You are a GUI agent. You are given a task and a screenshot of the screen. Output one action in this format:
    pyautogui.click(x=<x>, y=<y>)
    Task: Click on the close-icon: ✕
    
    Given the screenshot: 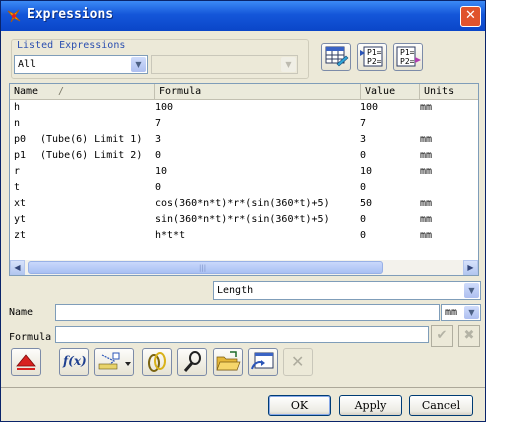 What is the action you would take?
    pyautogui.click(x=470, y=15)
    